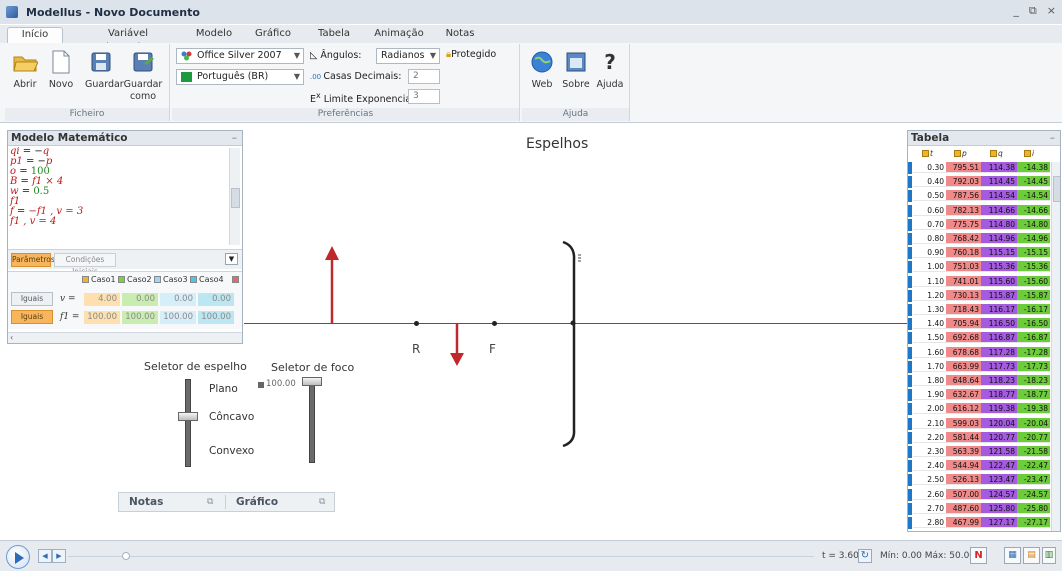 The height and width of the screenshot is (571, 1062). What do you see at coordinates (1056, 189) in the screenshot?
I see `scroll-thumb` at bounding box center [1056, 189].